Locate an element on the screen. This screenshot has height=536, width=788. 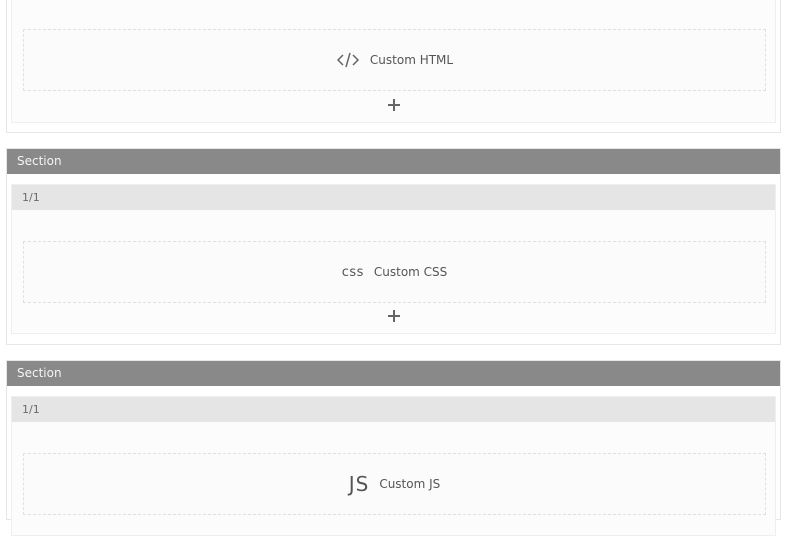
custom-html-element: Custom HTML is located at coordinates (394, 60).